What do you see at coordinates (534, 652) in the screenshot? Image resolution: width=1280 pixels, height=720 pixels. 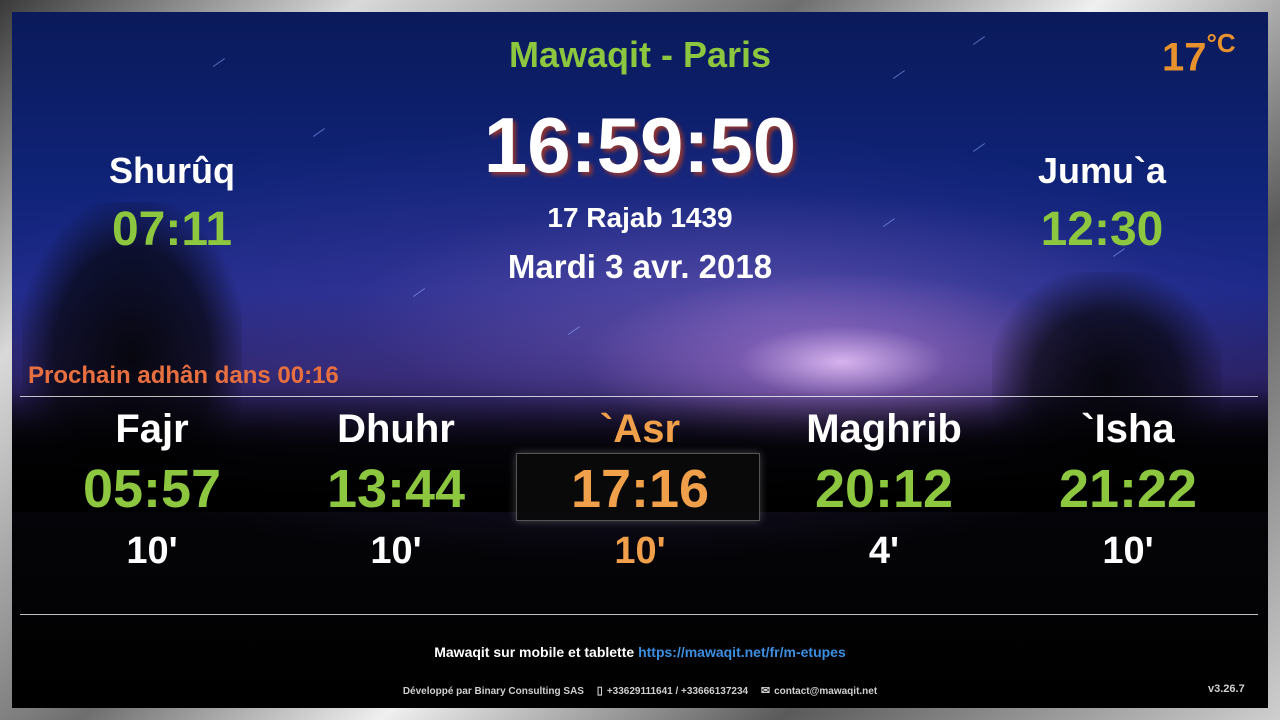 I see `mobile-promo-text: Mawaqit sur mobile et tablette` at bounding box center [534, 652].